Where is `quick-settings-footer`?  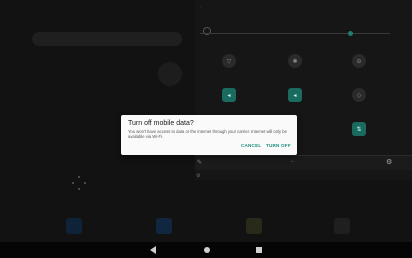
quick-settings-footer is located at coordinates (303, 162).